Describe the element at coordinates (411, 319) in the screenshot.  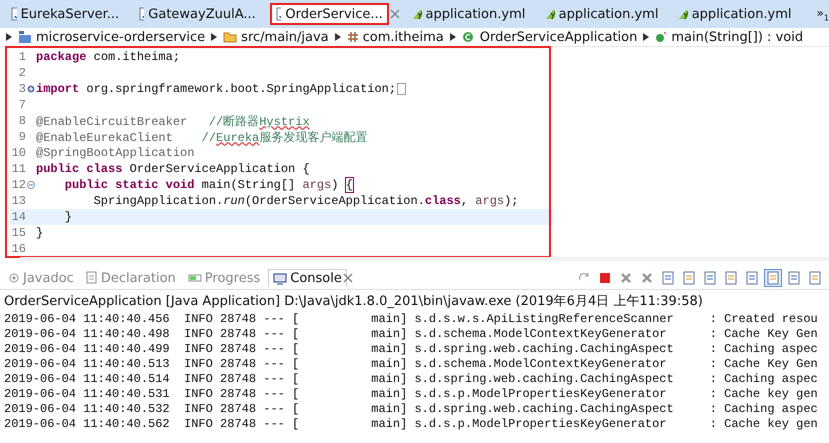
I see `log-line: 2019-06-04 11:40:40.456 INFO 28748 --- [ main] s.d.s.w.s.ApiListingReferenceScanner : Created resou` at that location.